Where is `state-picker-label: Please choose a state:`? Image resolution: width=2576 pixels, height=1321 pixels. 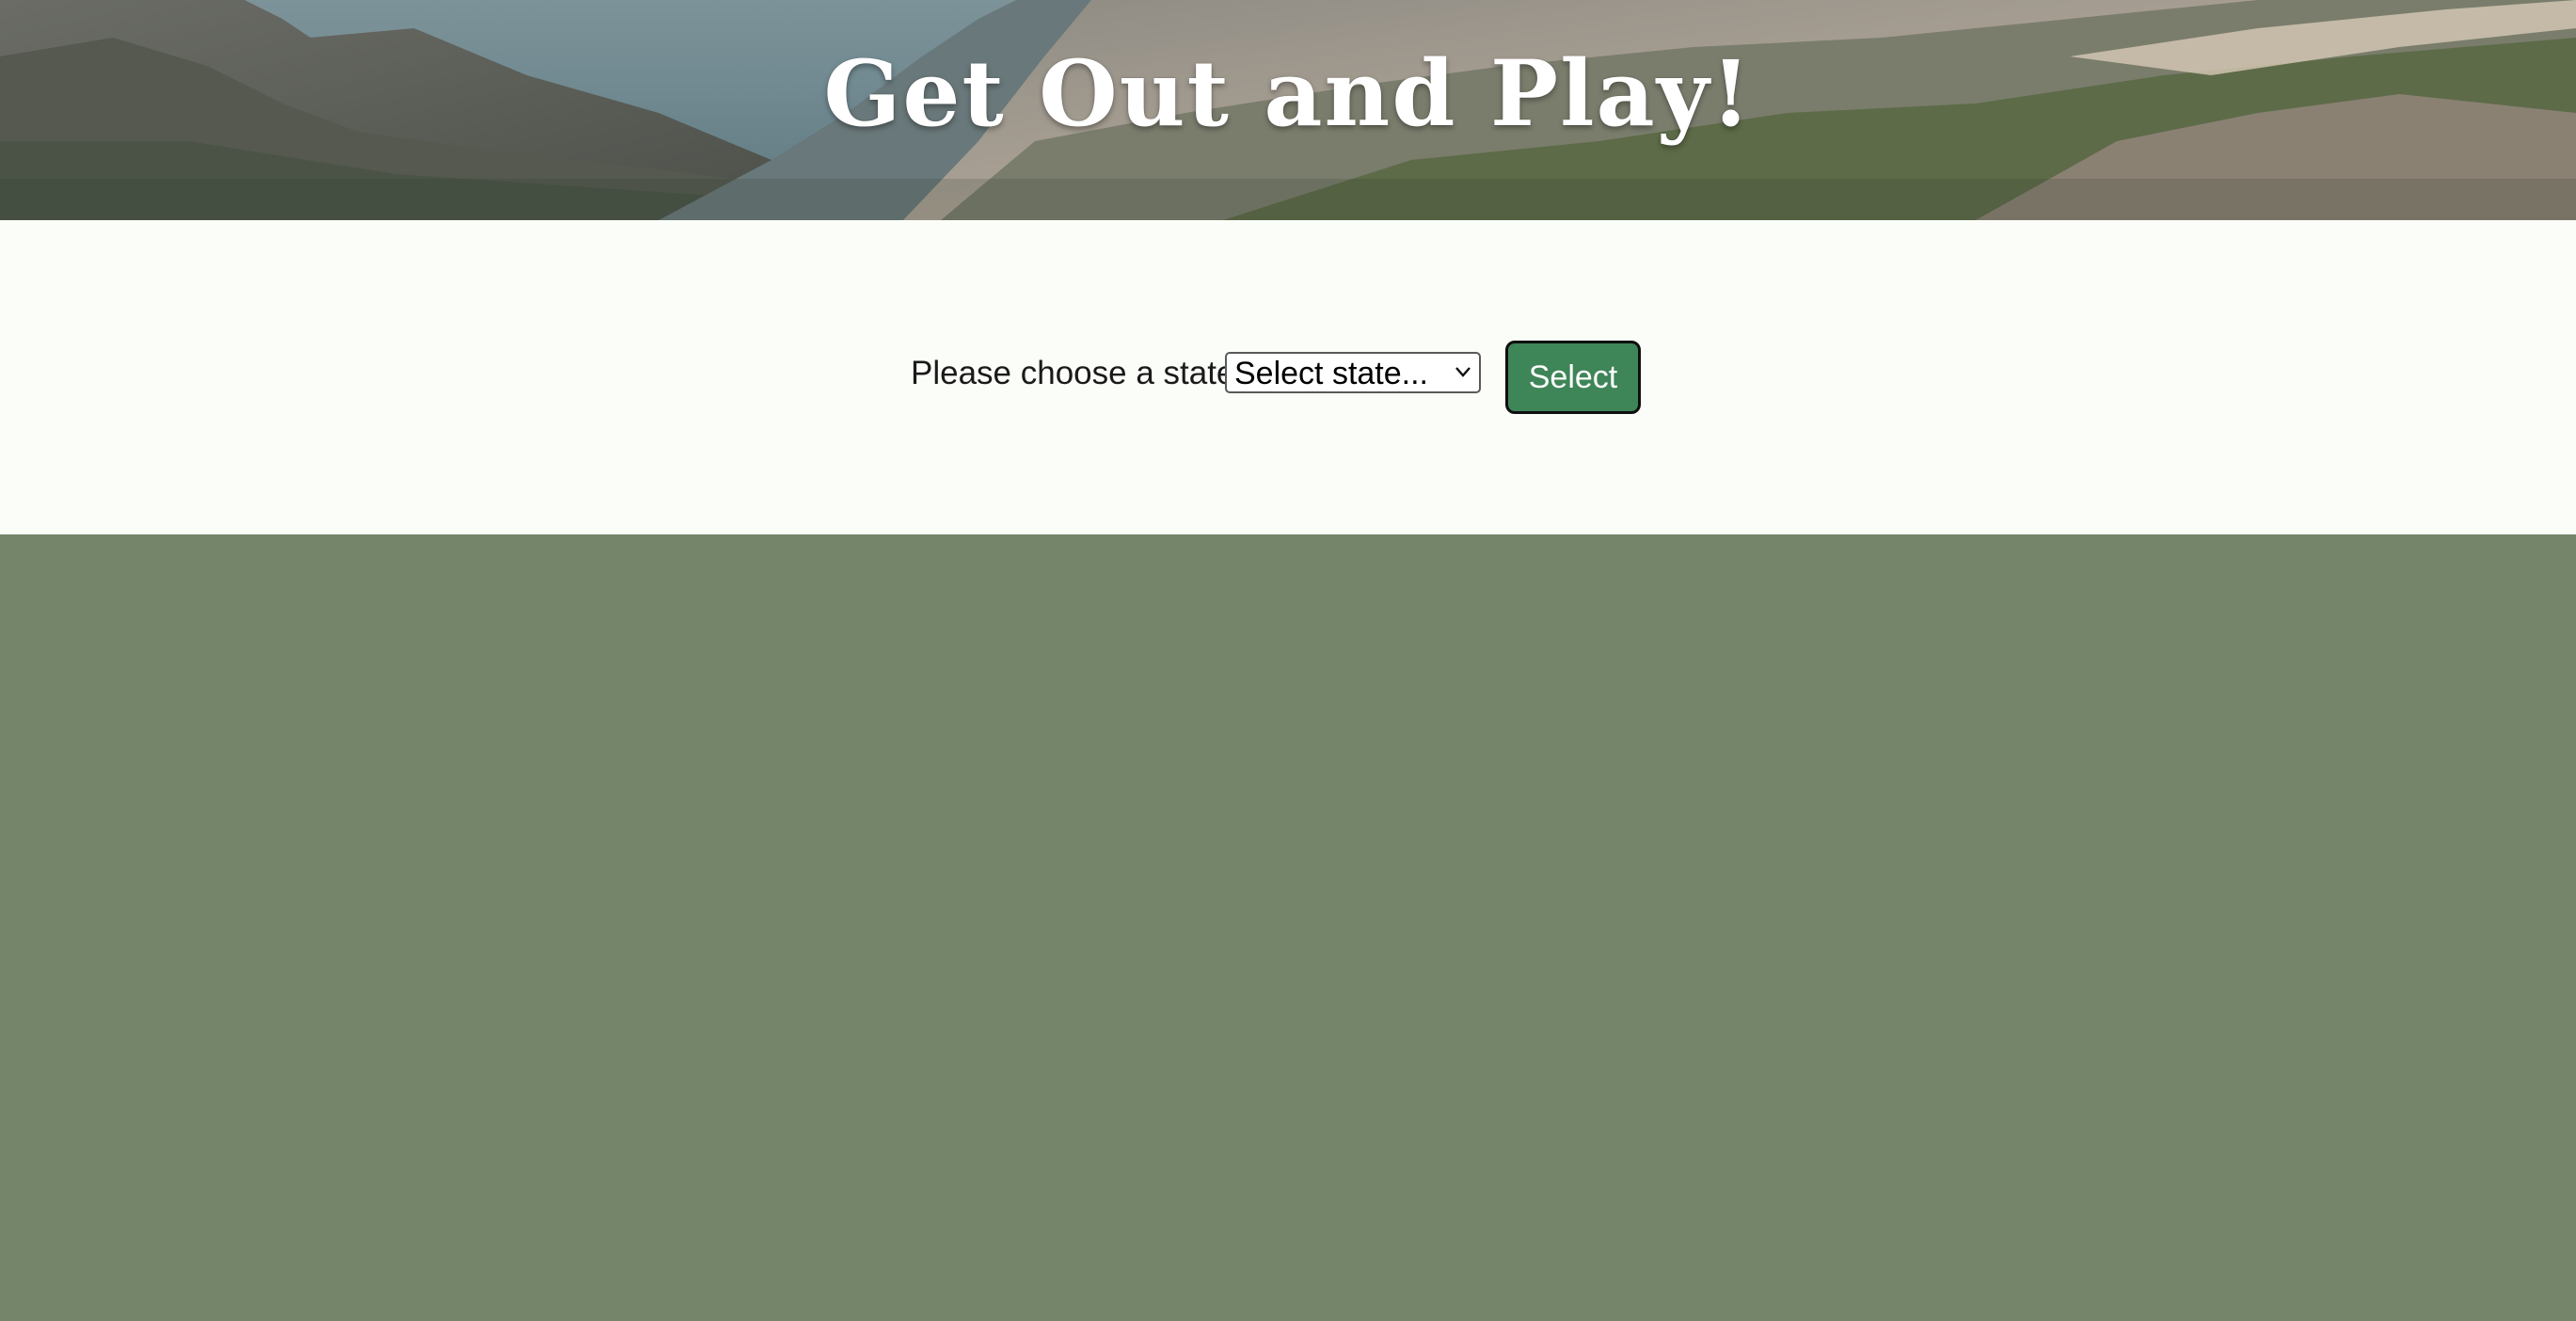
state-picker-label: Please choose a state: is located at coordinates (1078, 373).